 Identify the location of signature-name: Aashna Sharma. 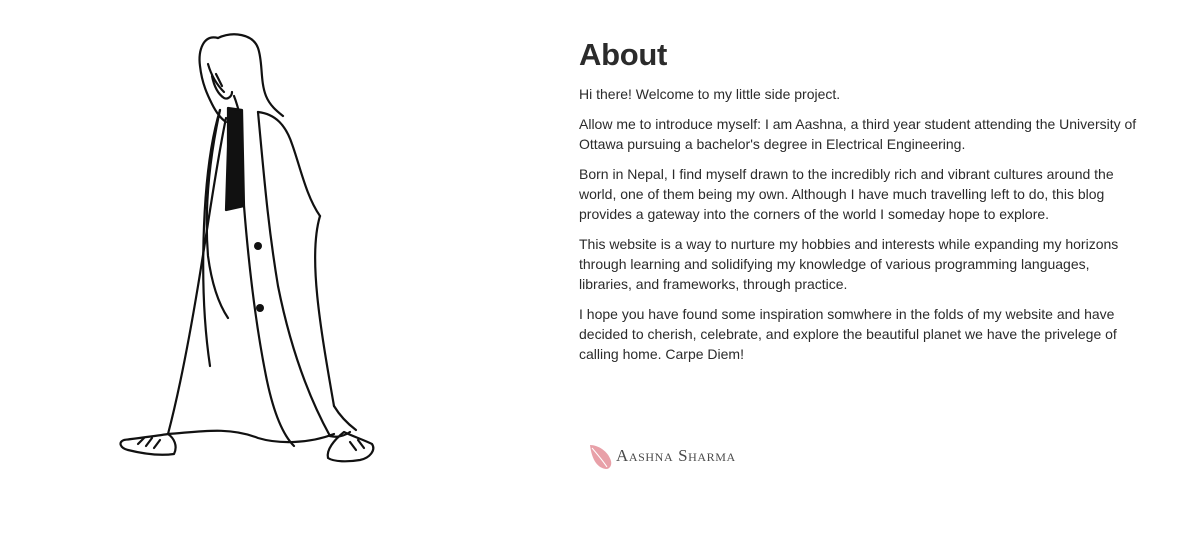
(676, 455).